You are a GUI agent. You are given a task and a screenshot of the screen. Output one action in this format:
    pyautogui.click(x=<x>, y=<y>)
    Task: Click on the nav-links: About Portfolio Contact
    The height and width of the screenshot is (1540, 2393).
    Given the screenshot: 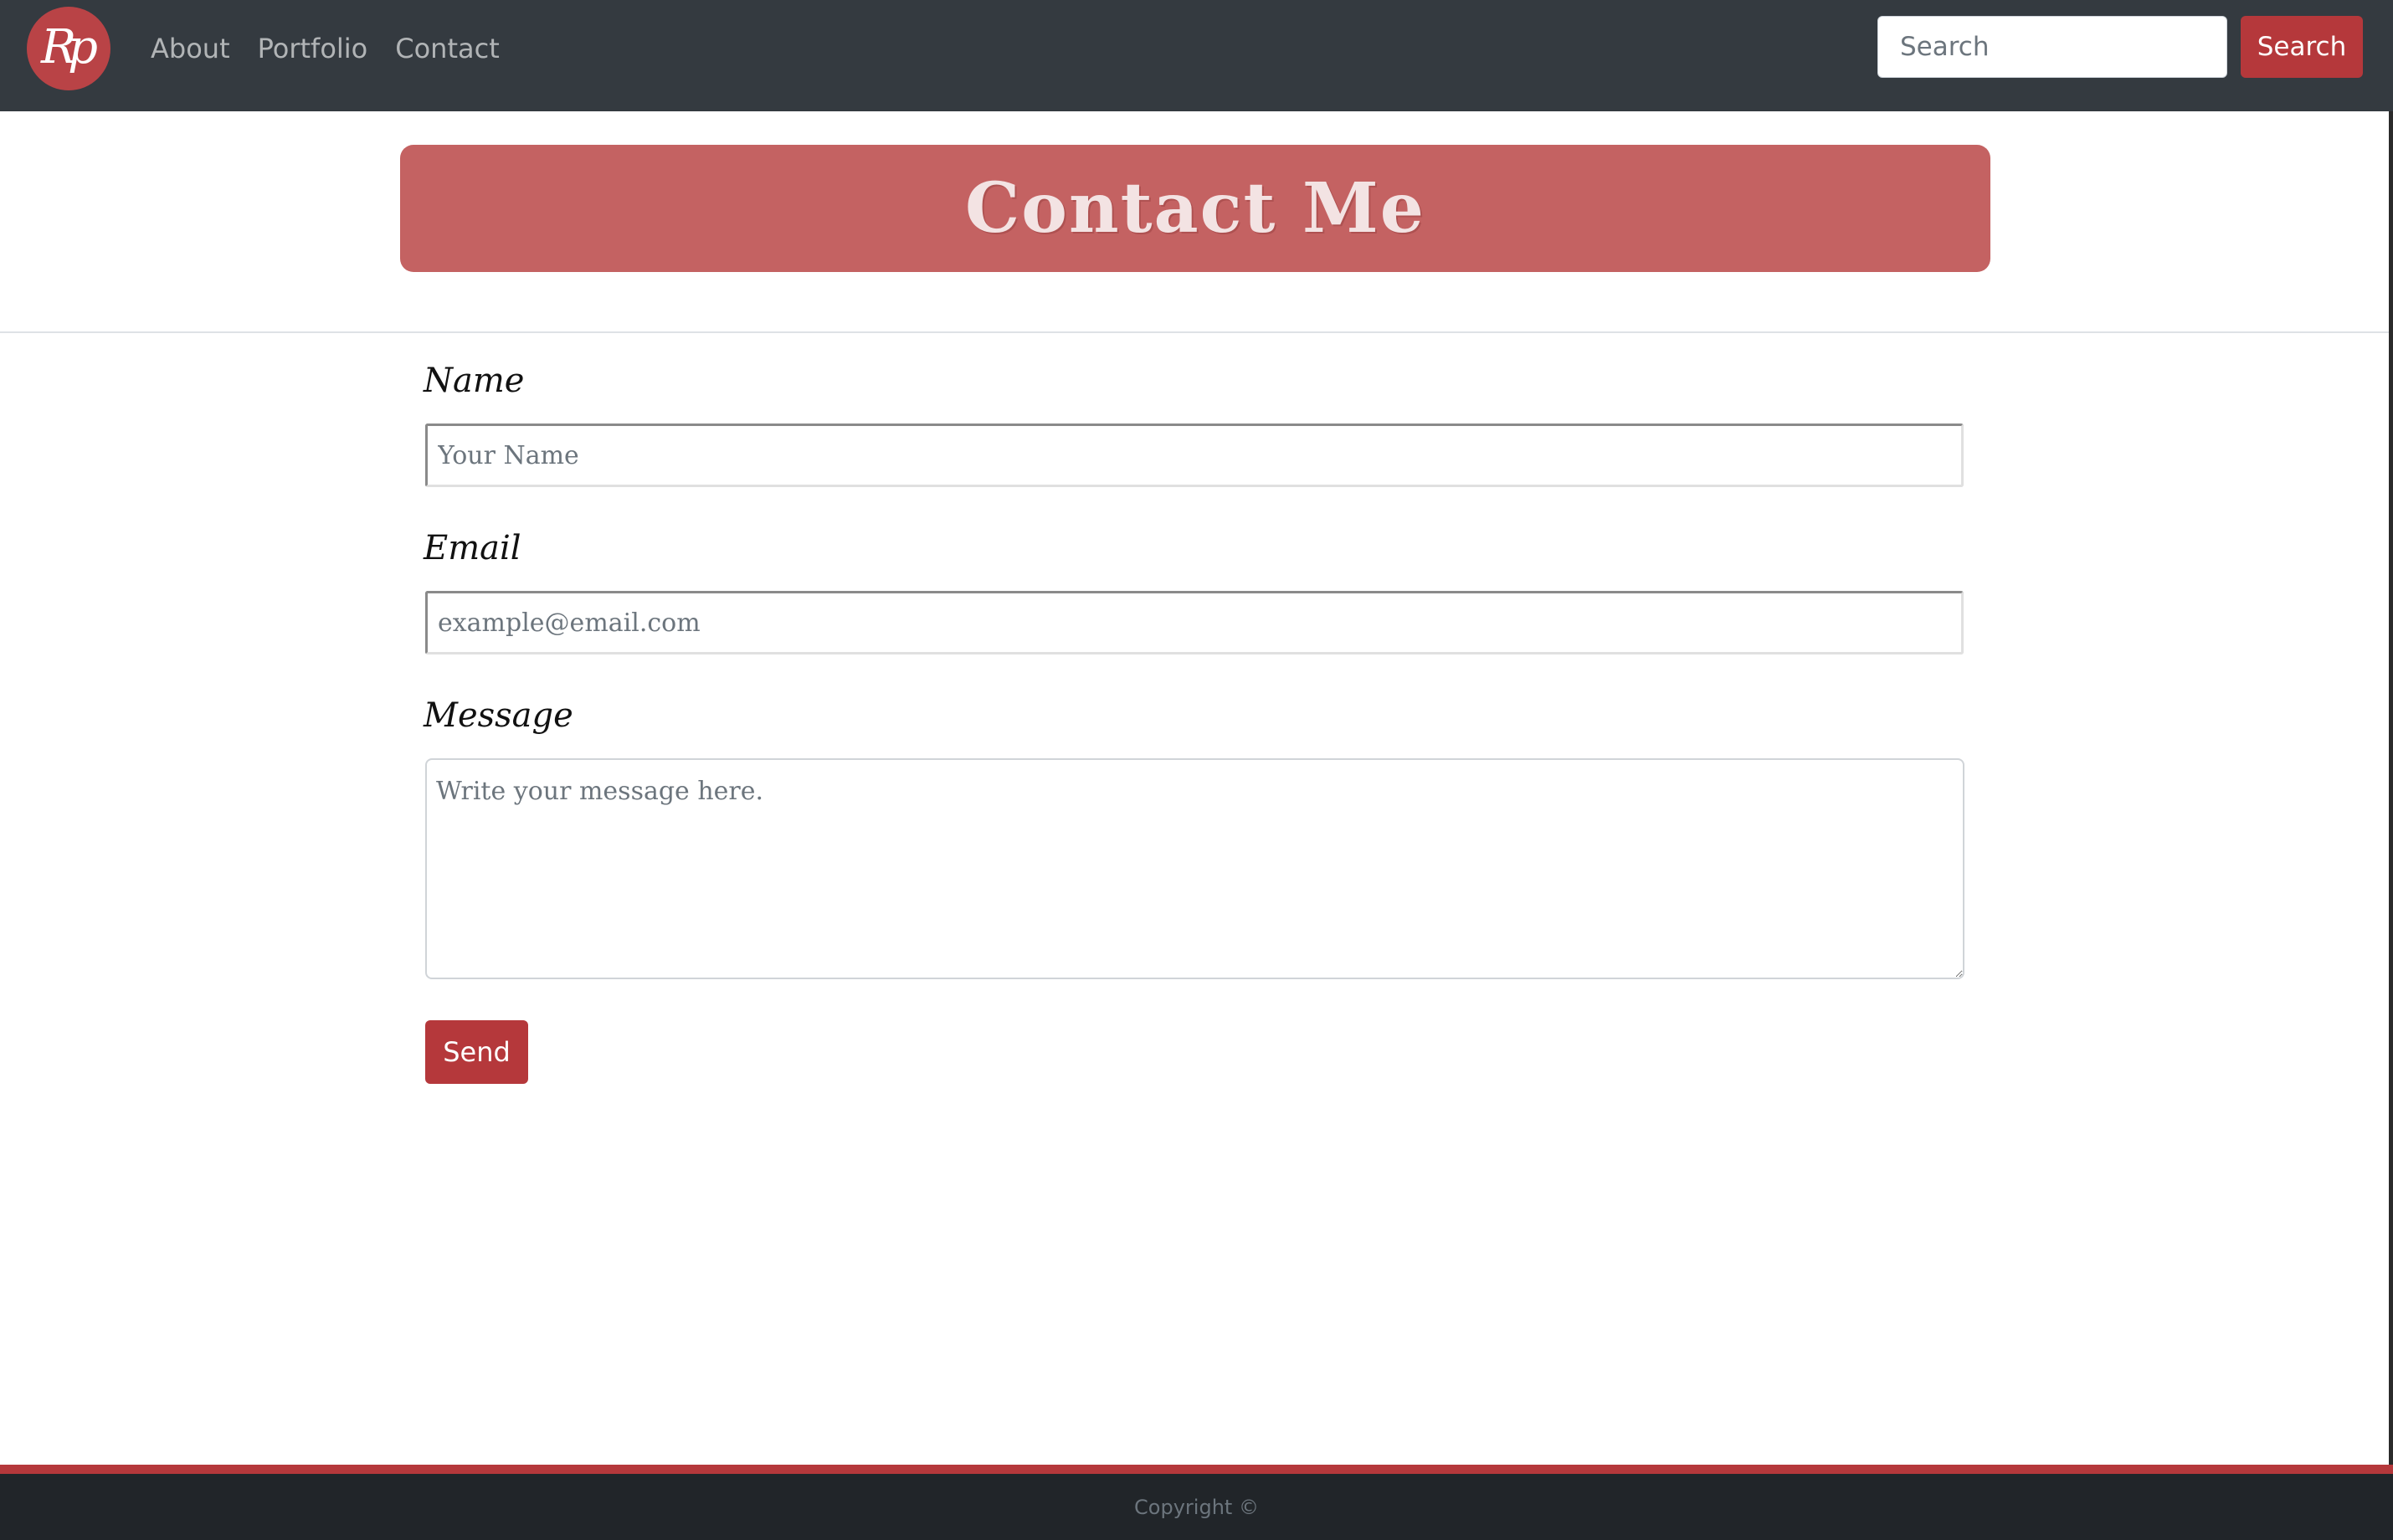 What is the action you would take?
    pyautogui.click(x=339, y=48)
    